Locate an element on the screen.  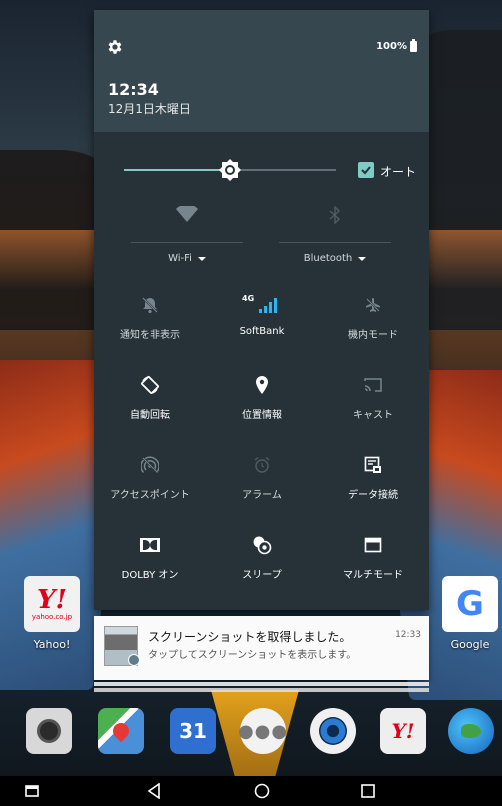
tile-auto-rotate: 自動回転 is located at coordinates (150, 396).